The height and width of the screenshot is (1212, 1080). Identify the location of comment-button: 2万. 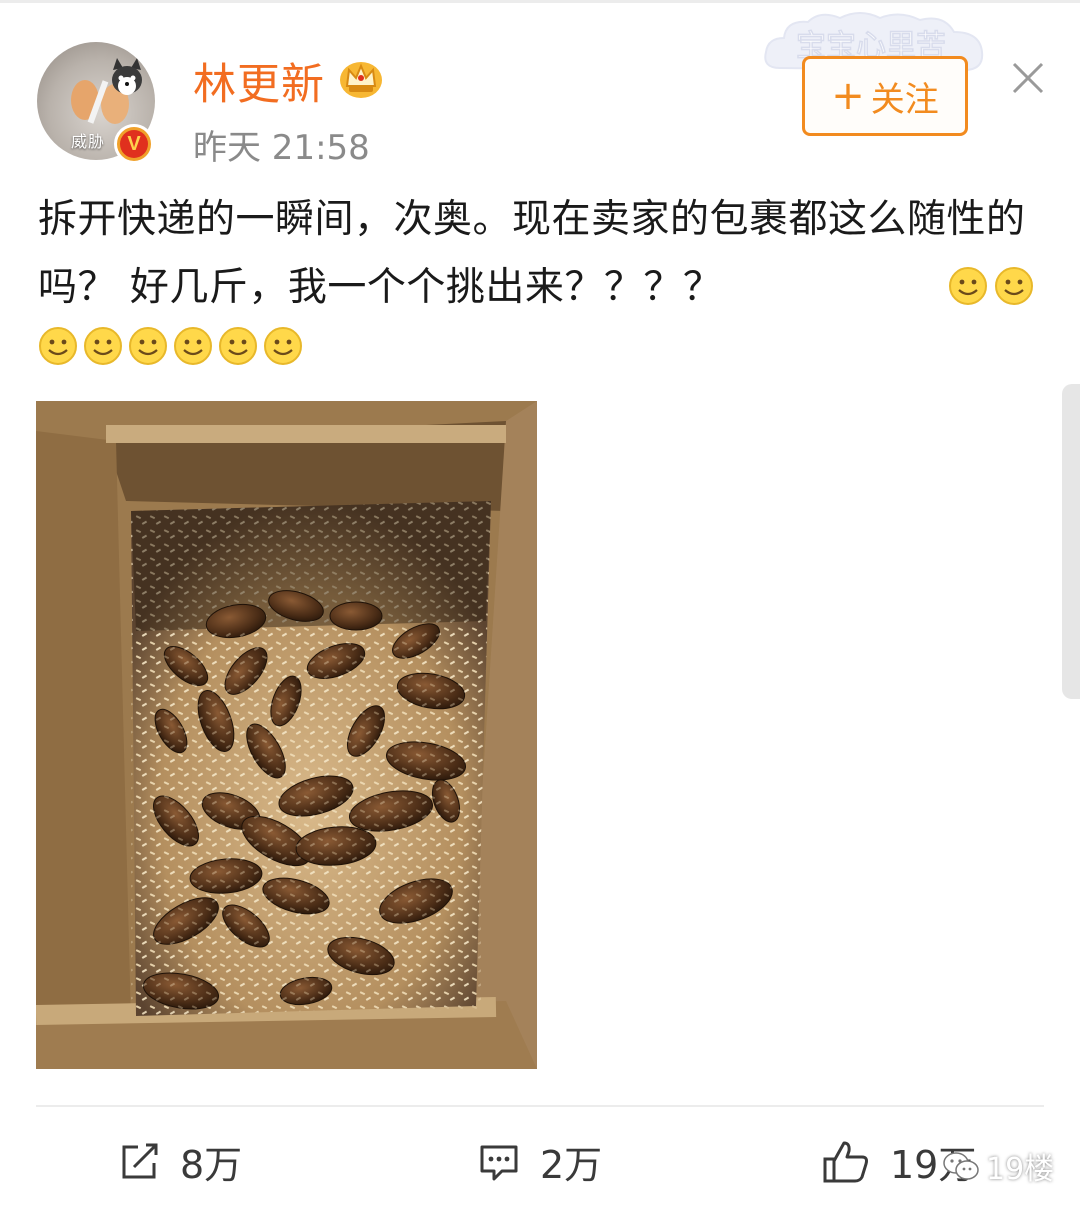
(540, 1161).